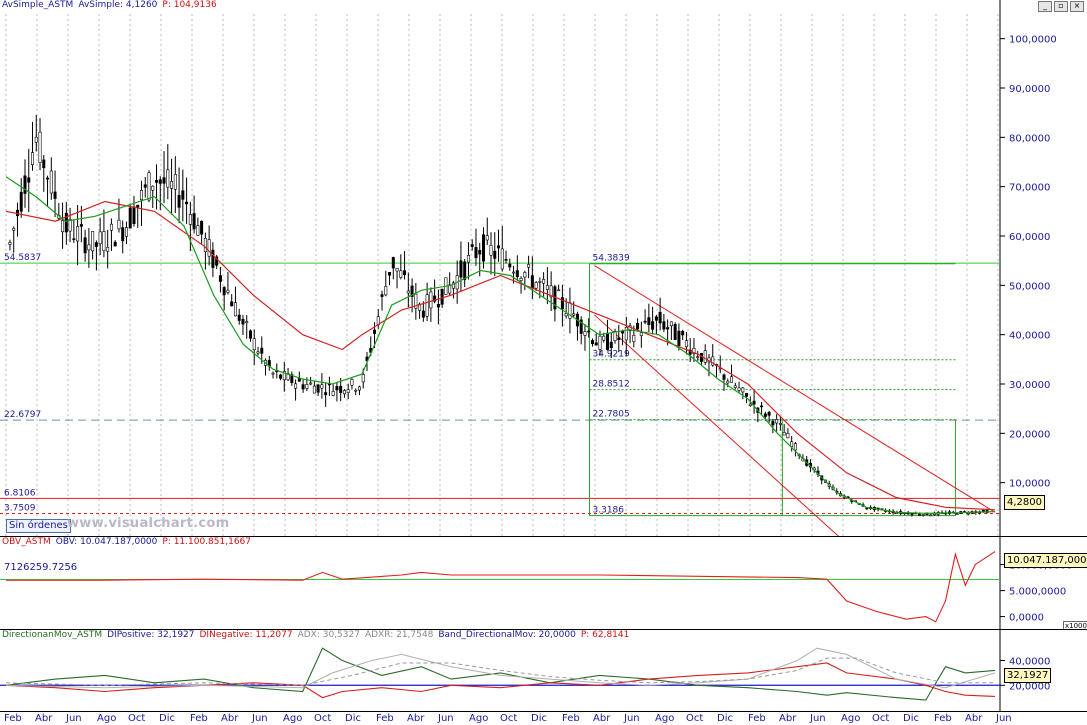  Describe the element at coordinates (501, 587) in the screenshot. I see `obv-line` at that location.